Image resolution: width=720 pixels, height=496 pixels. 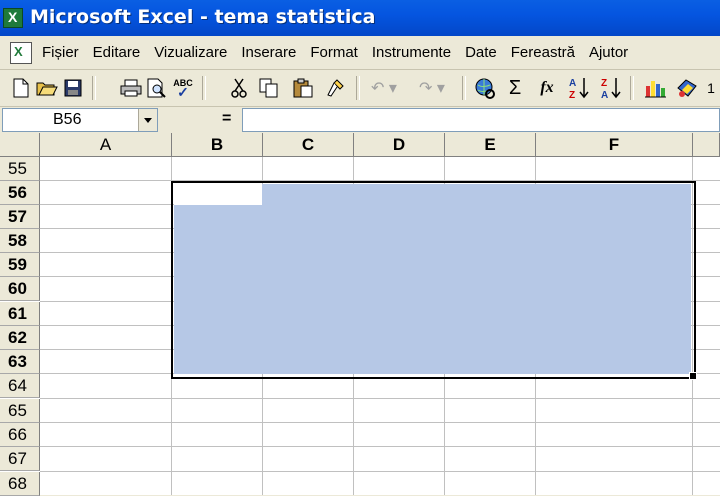 What do you see at coordinates (203, 17) in the screenshot?
I see `window-title: Microsoft Excel - tema statistica` at bounding box center [203, 17].